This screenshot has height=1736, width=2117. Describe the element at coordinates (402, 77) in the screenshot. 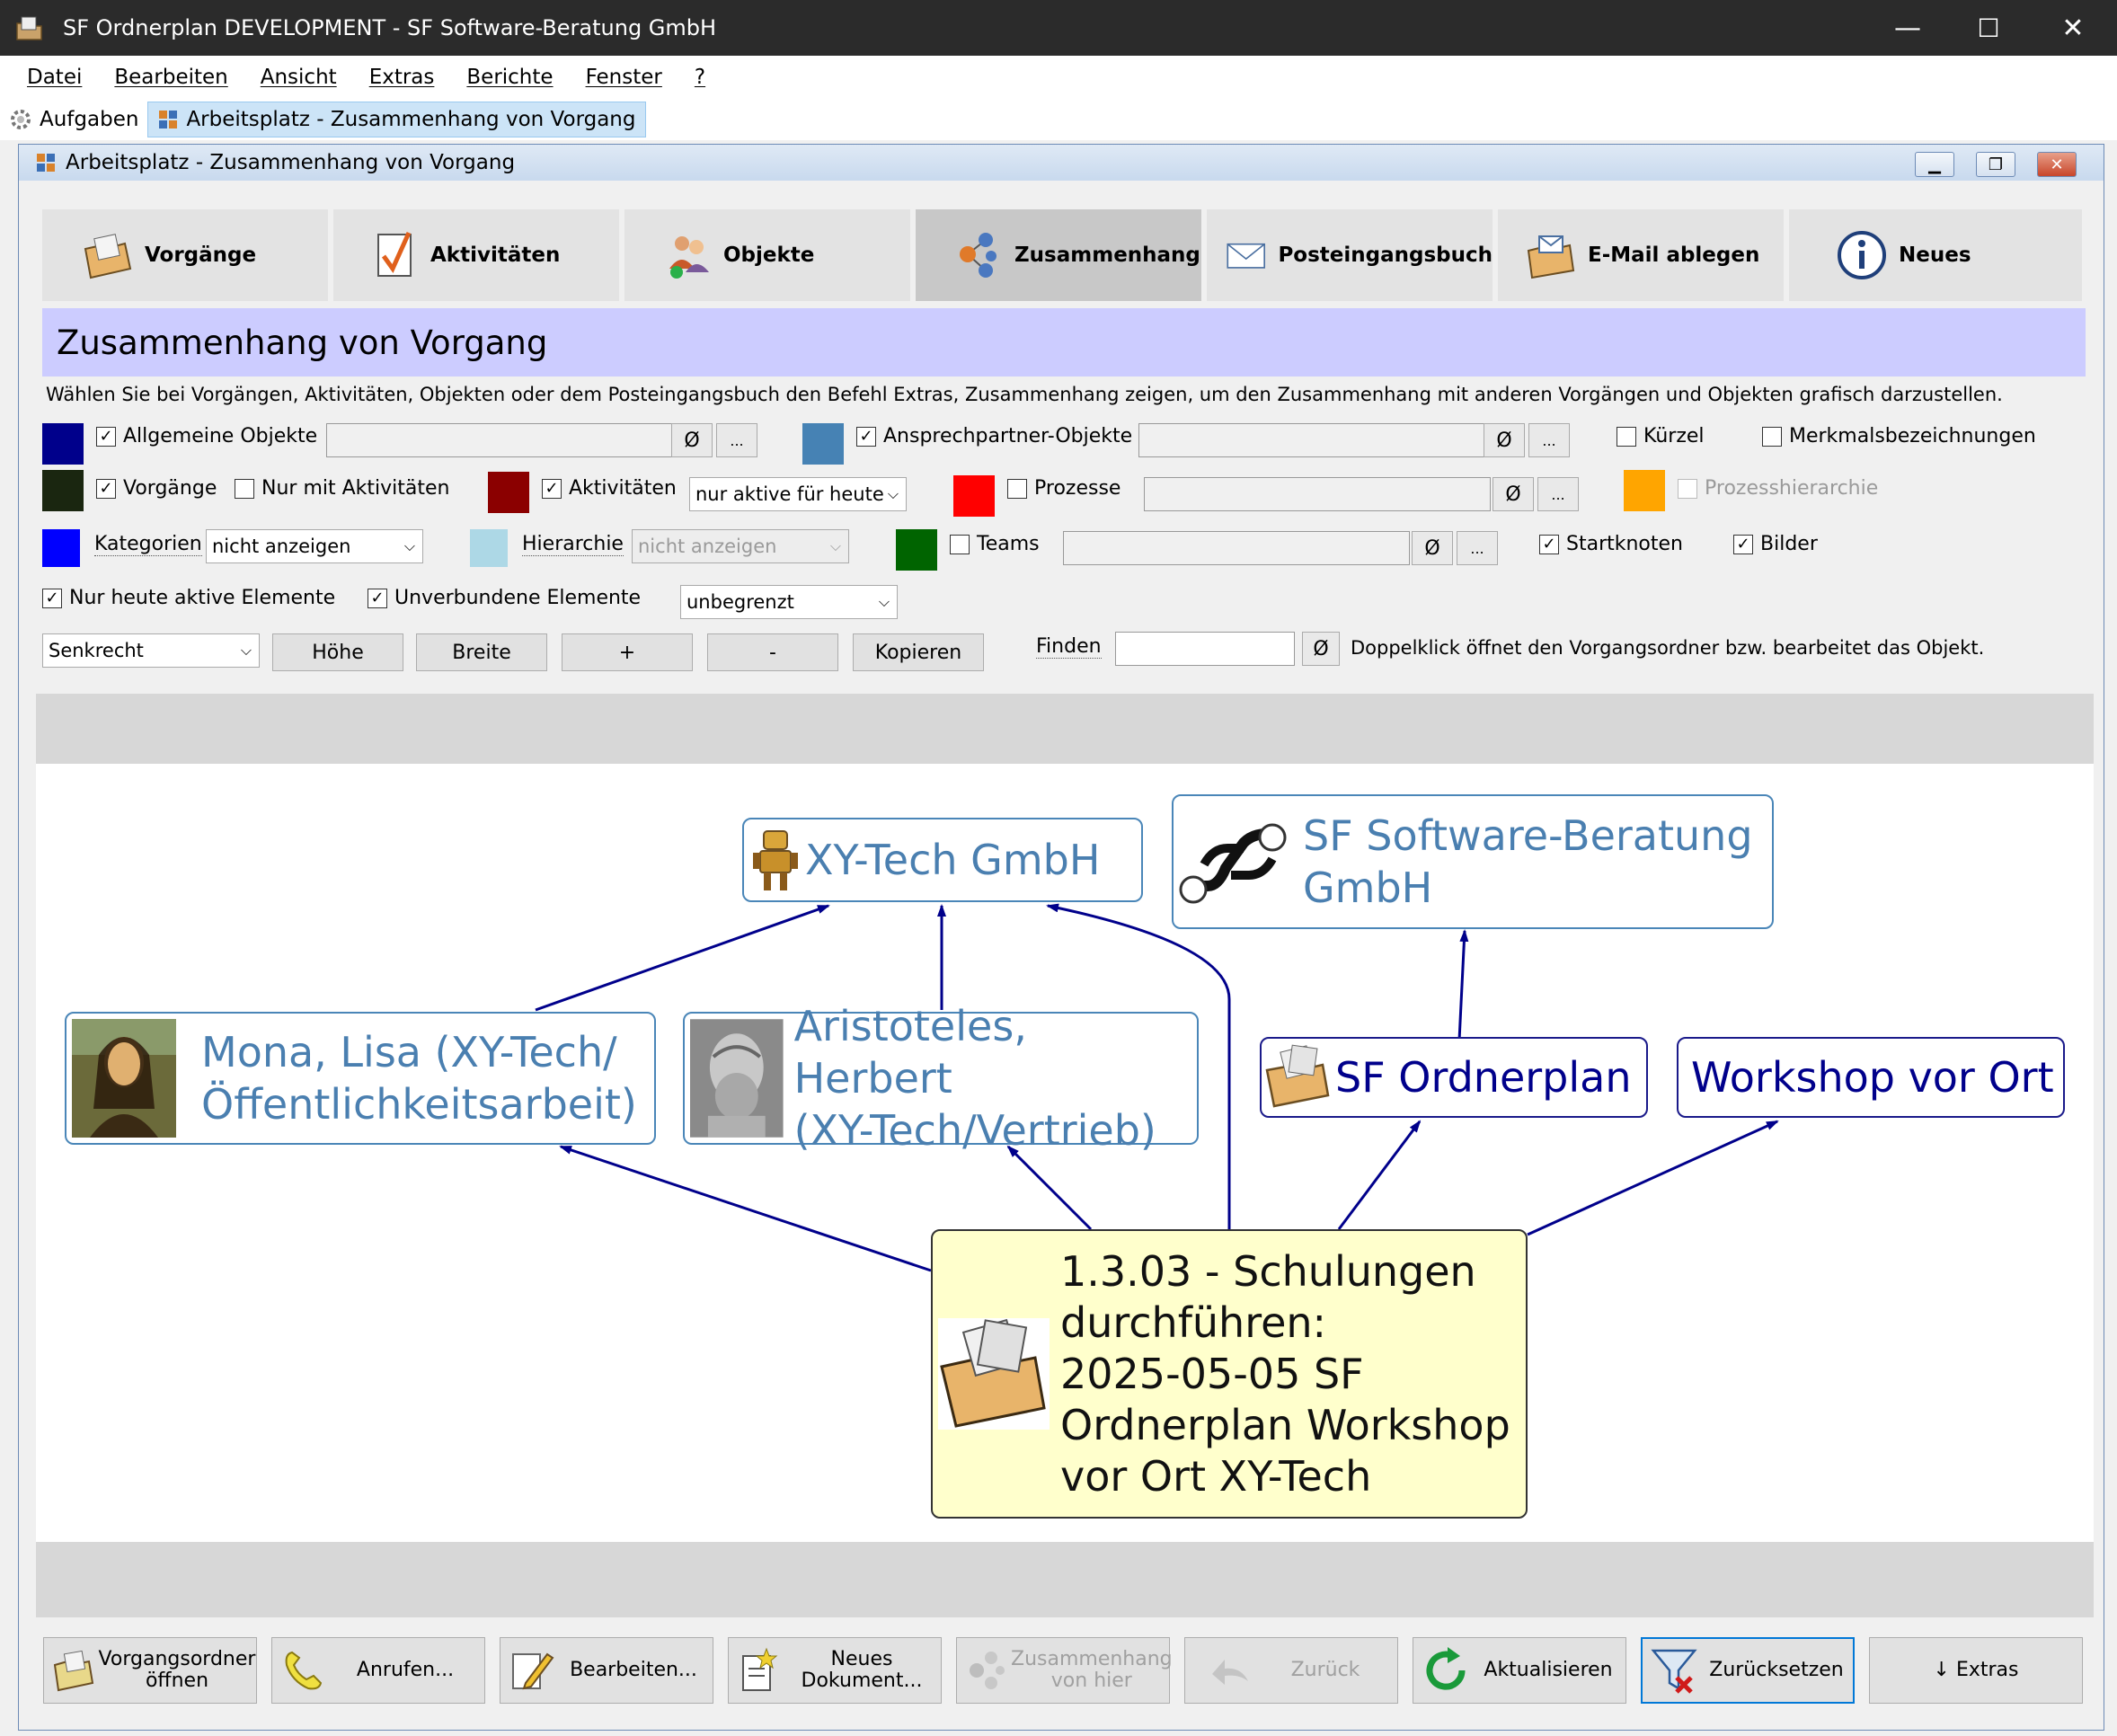

I see `menu-extras: Extras` at that location.